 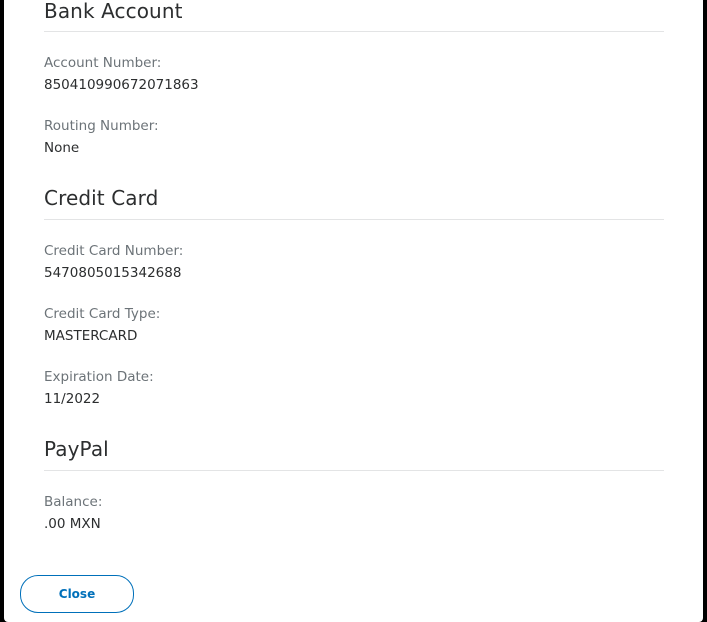 What do you see at coordinates (113, 11) in the screenshot?
I see `bank-account-heading: Bank Account` at bounding box center [113, 11].